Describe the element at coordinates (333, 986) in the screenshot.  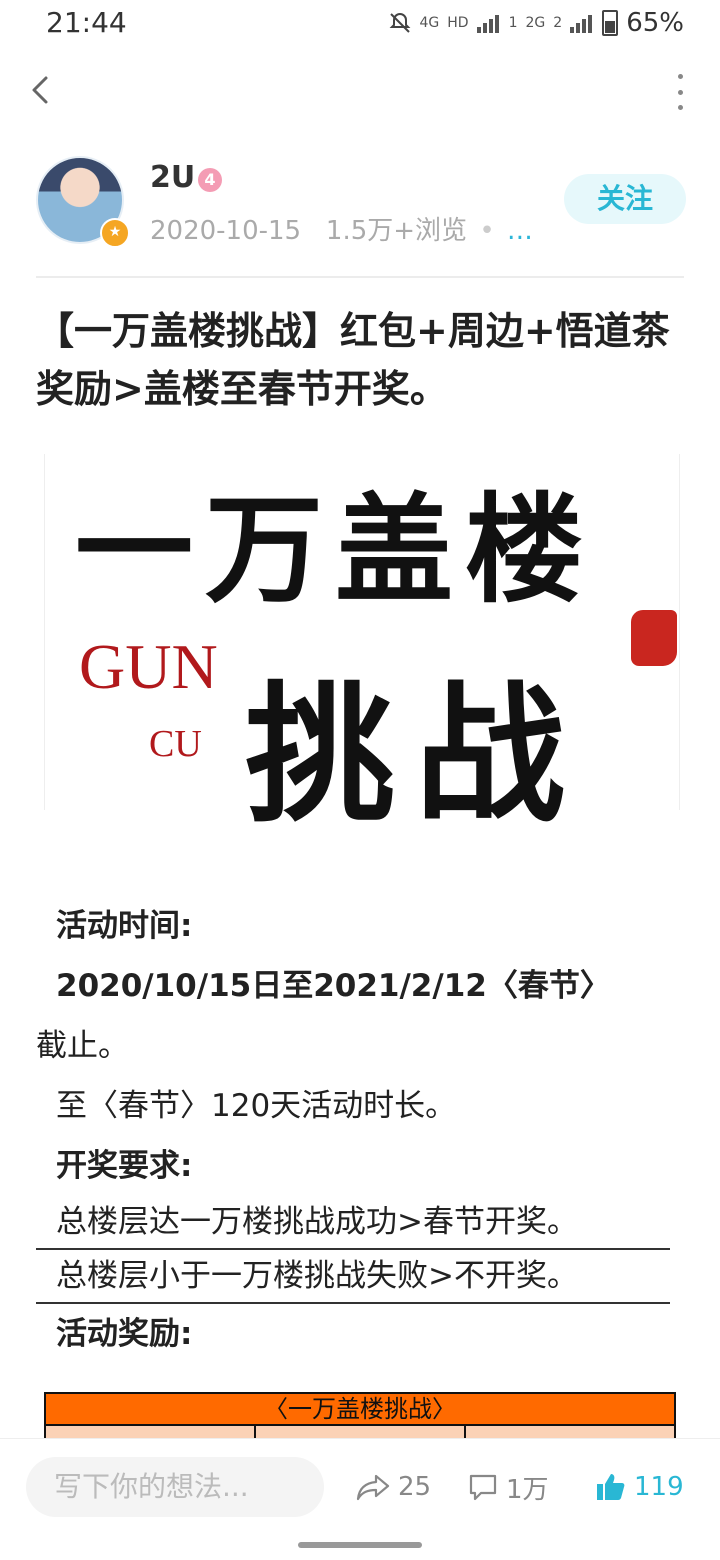
I see `activity-time-value: 2020/10/15日至2021/2/12〈春节〉` at that location.